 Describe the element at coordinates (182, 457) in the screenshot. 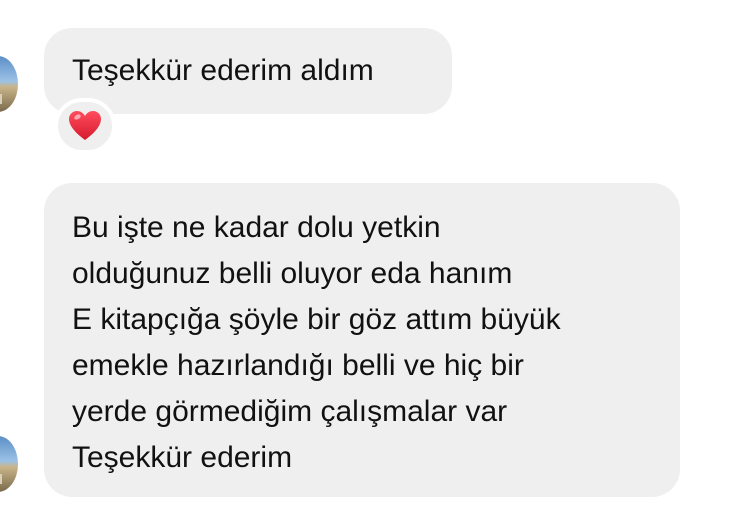

I see `message-text-line: Teşekkür ederim` at that location.